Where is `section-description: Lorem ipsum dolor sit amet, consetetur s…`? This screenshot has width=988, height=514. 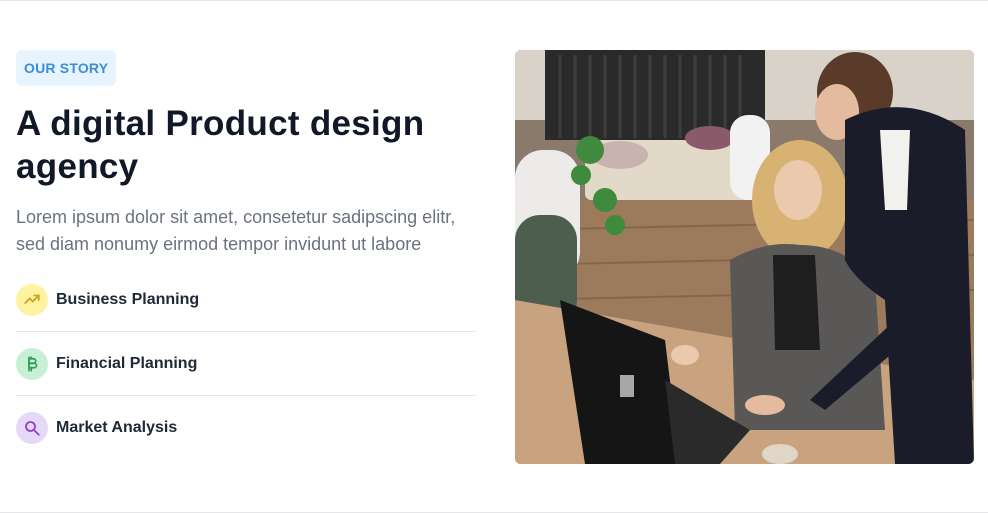
section-description: Lorem ipsum dolor sit amet, consetetur s… is located at coordinates (236, 230).